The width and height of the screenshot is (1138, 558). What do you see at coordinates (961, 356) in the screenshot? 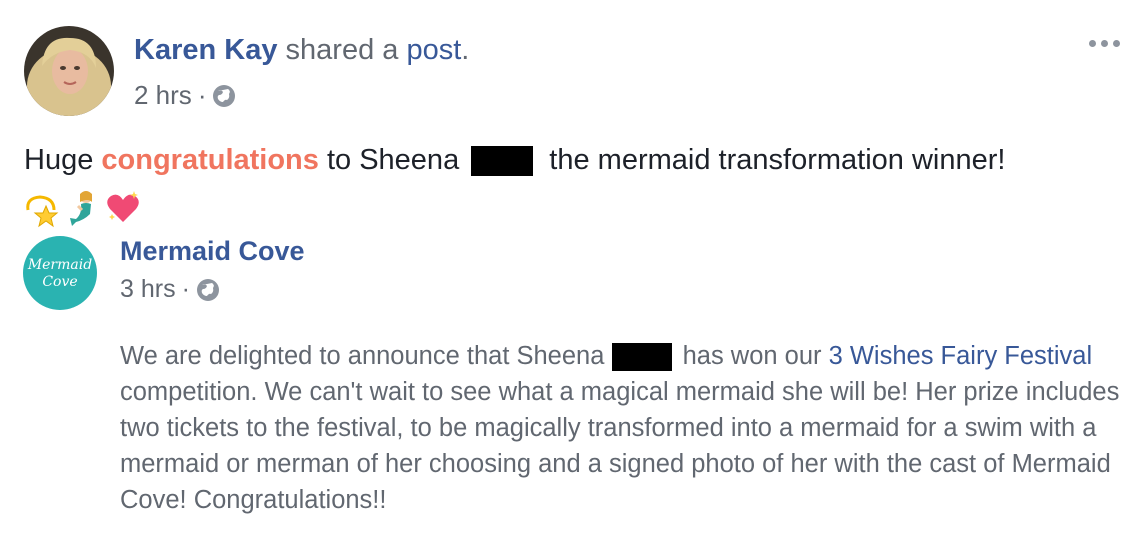
I see `festival-link: 3 Wishes Fairy Festival` at bounding box center [961, 356].